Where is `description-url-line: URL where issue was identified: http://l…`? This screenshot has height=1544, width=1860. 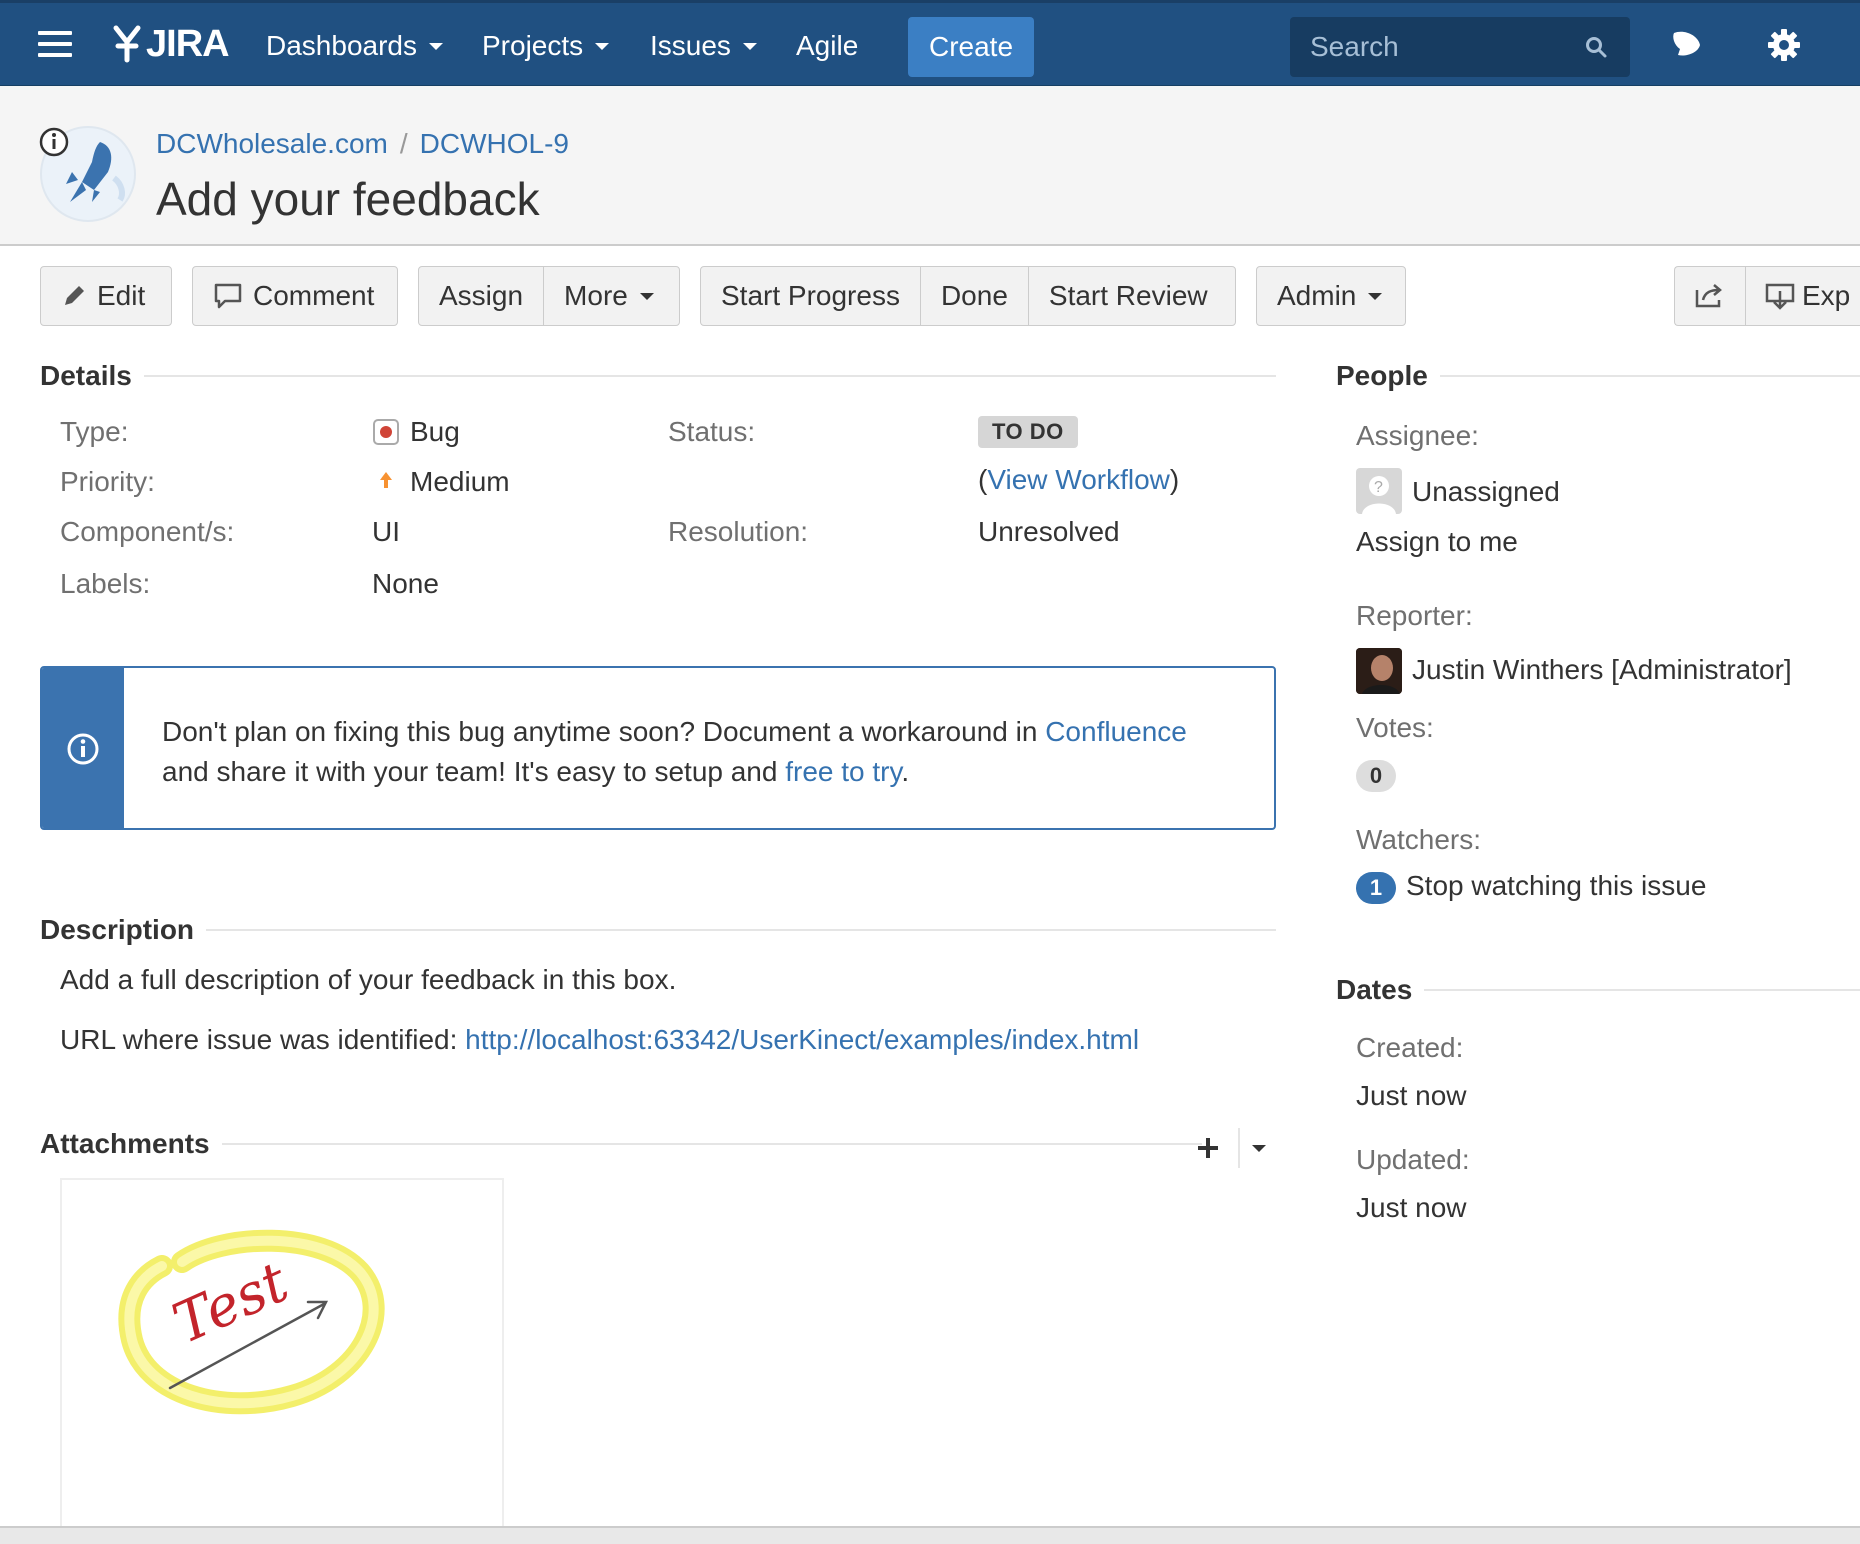 description-url-line: URL where issue was identified: http://l… is located at coordinates (599, 1040).